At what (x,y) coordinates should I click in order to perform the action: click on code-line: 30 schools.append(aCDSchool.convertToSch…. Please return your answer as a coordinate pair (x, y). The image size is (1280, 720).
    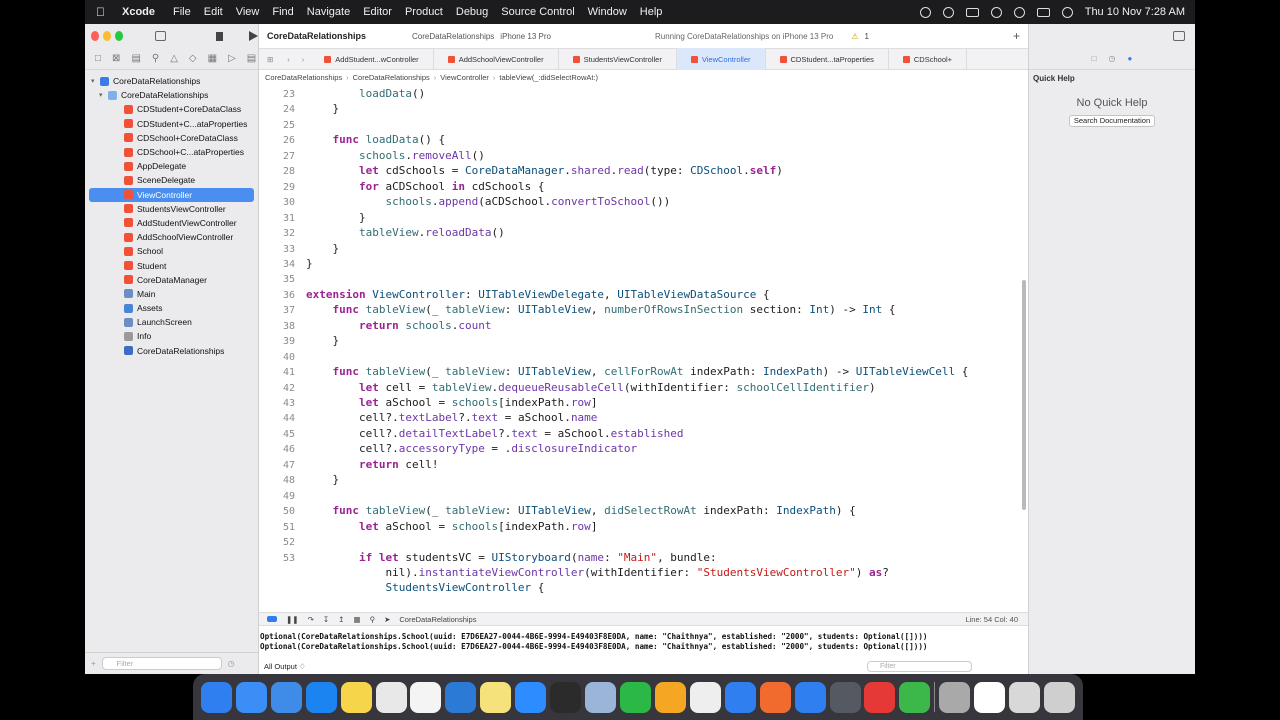
    Looking at the image, I should click on (464, 201).